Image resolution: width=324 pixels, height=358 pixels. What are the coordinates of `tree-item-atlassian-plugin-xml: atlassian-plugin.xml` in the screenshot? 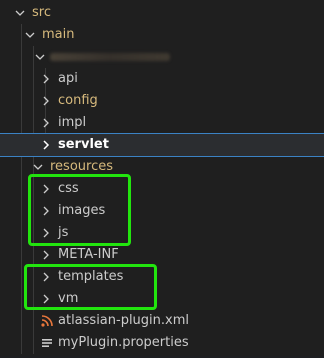 It's located at (162, 321).